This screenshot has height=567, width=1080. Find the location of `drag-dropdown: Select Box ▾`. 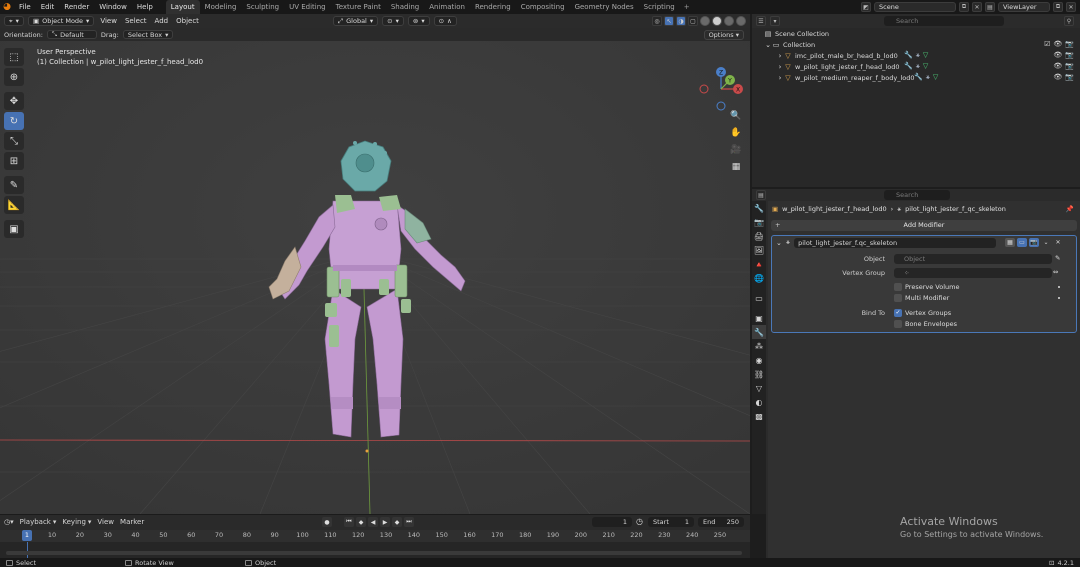

drag-dropdown: Select Box ▾ is located at coordinates (148, 34).